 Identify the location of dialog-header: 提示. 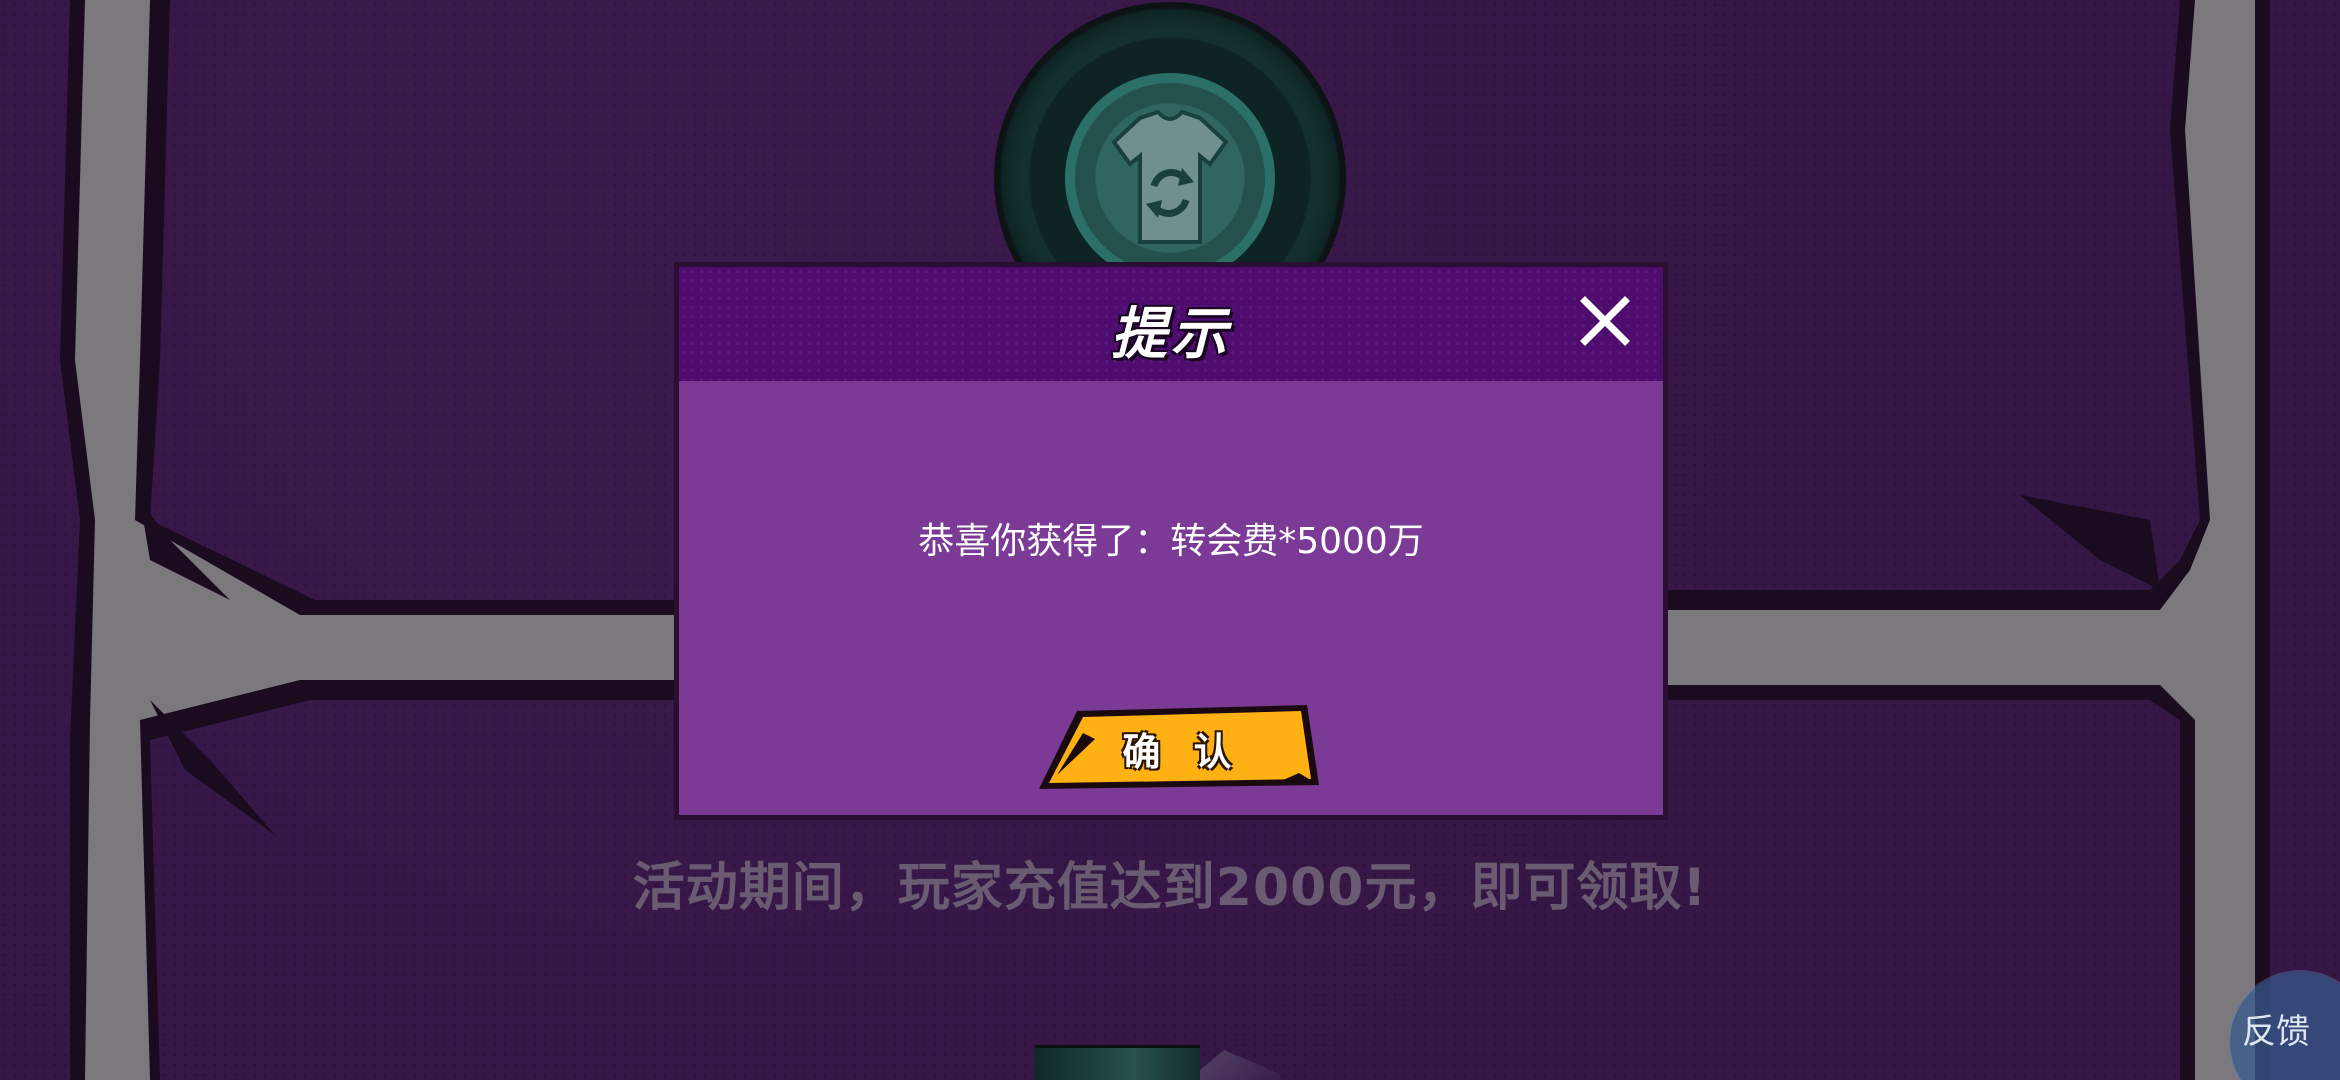
(1171, 324).